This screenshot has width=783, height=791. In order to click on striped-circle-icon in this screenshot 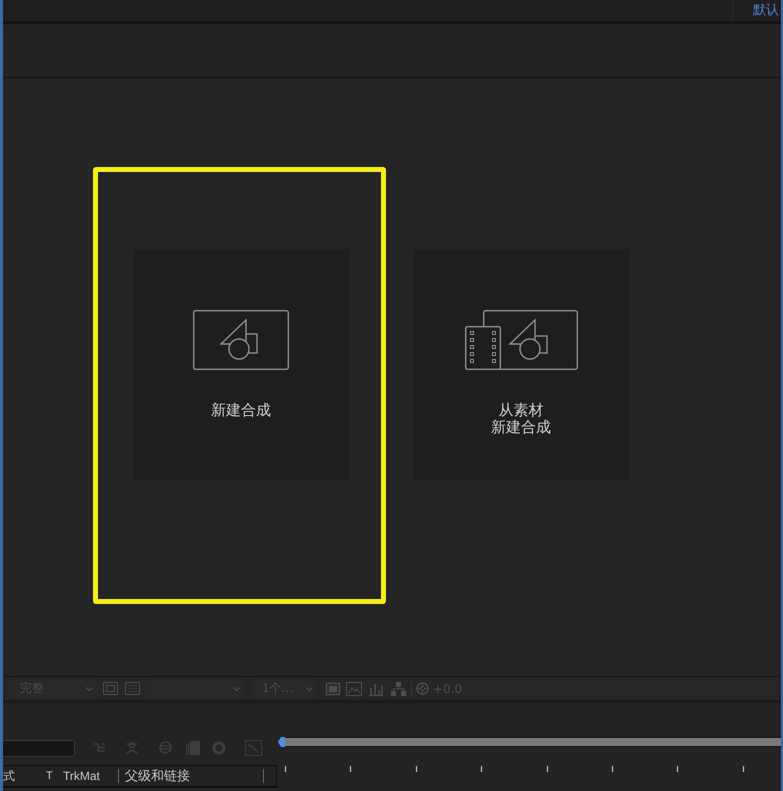, I will do `click(165, 747)`.